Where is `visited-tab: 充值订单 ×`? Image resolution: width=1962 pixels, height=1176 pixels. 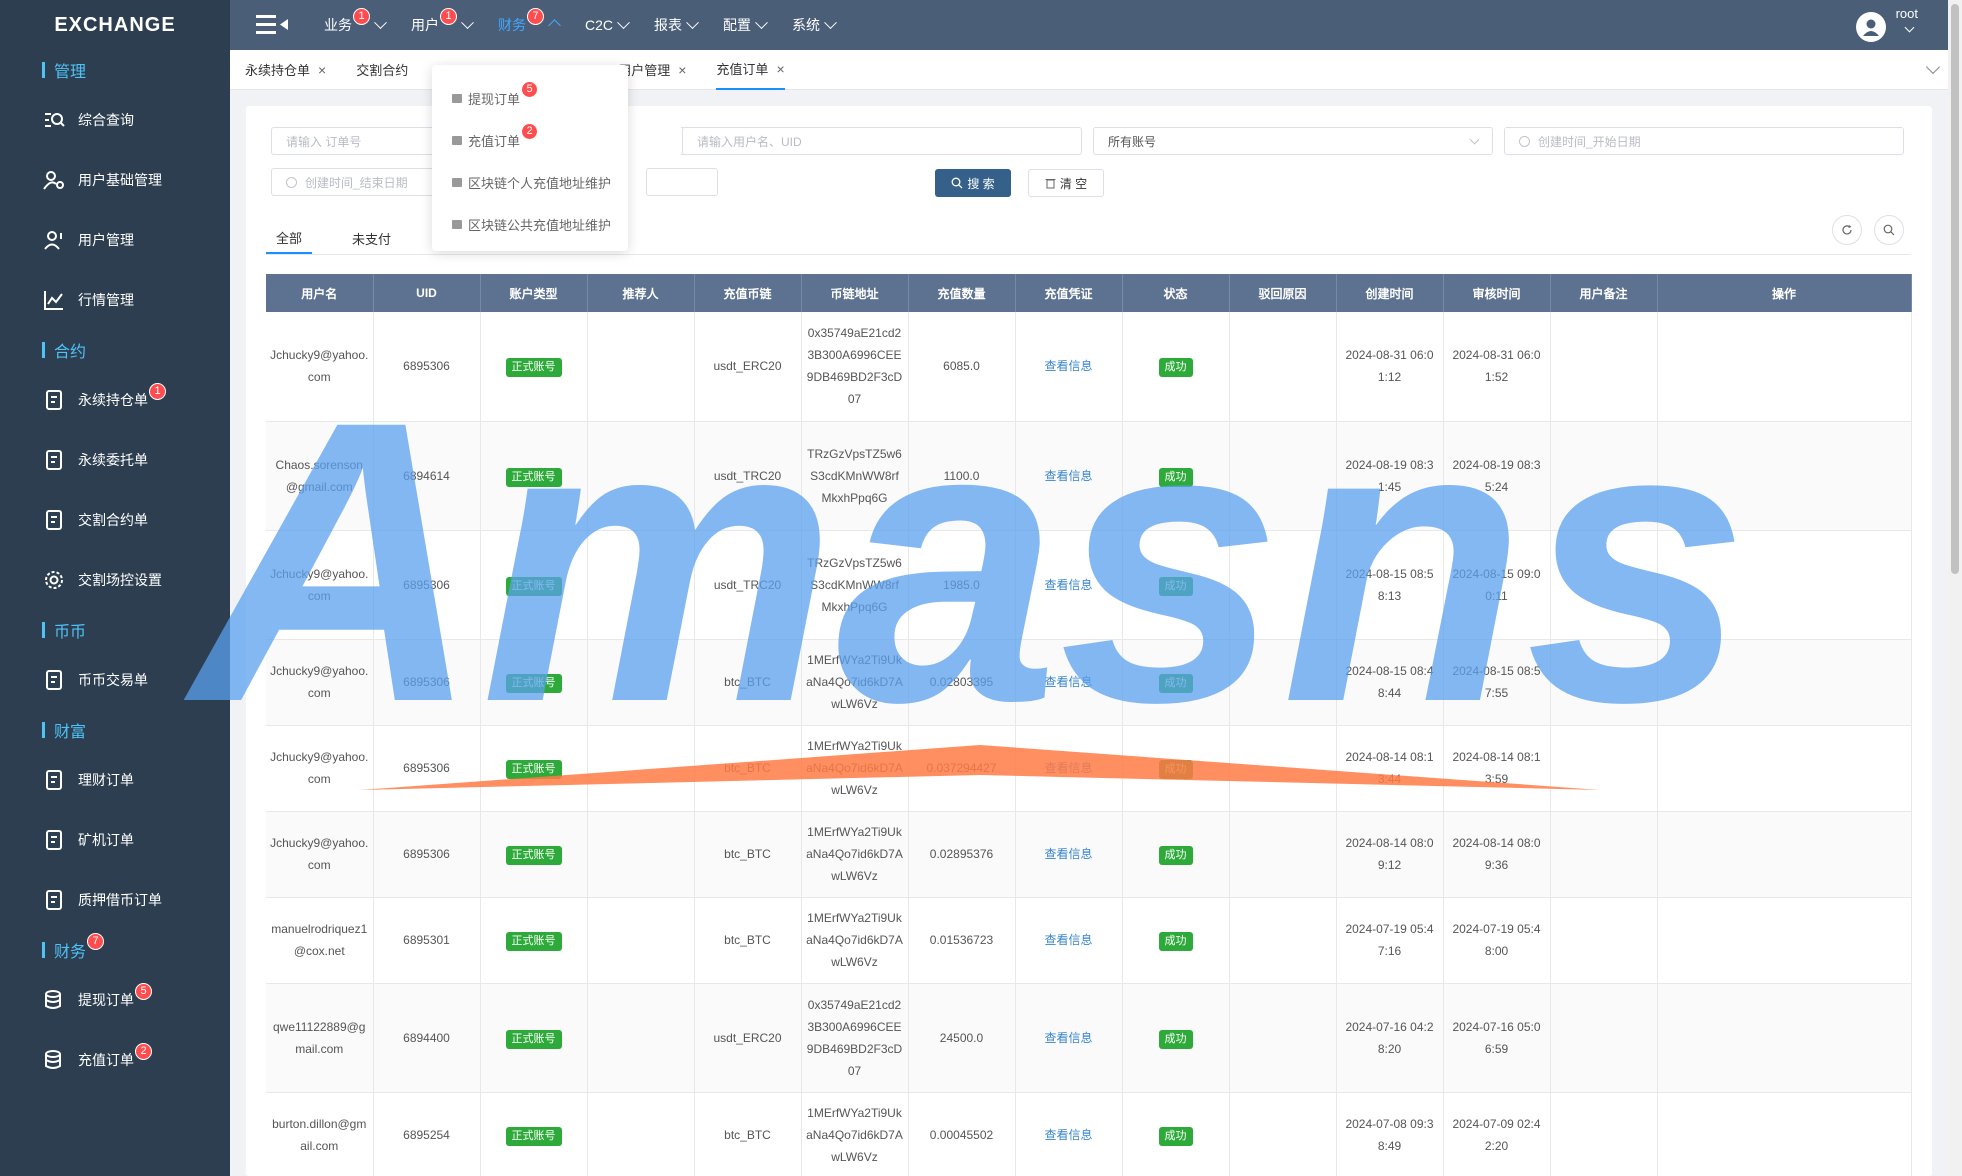 visited-tab: 充值订单 × is located at coordinates (750, 70).